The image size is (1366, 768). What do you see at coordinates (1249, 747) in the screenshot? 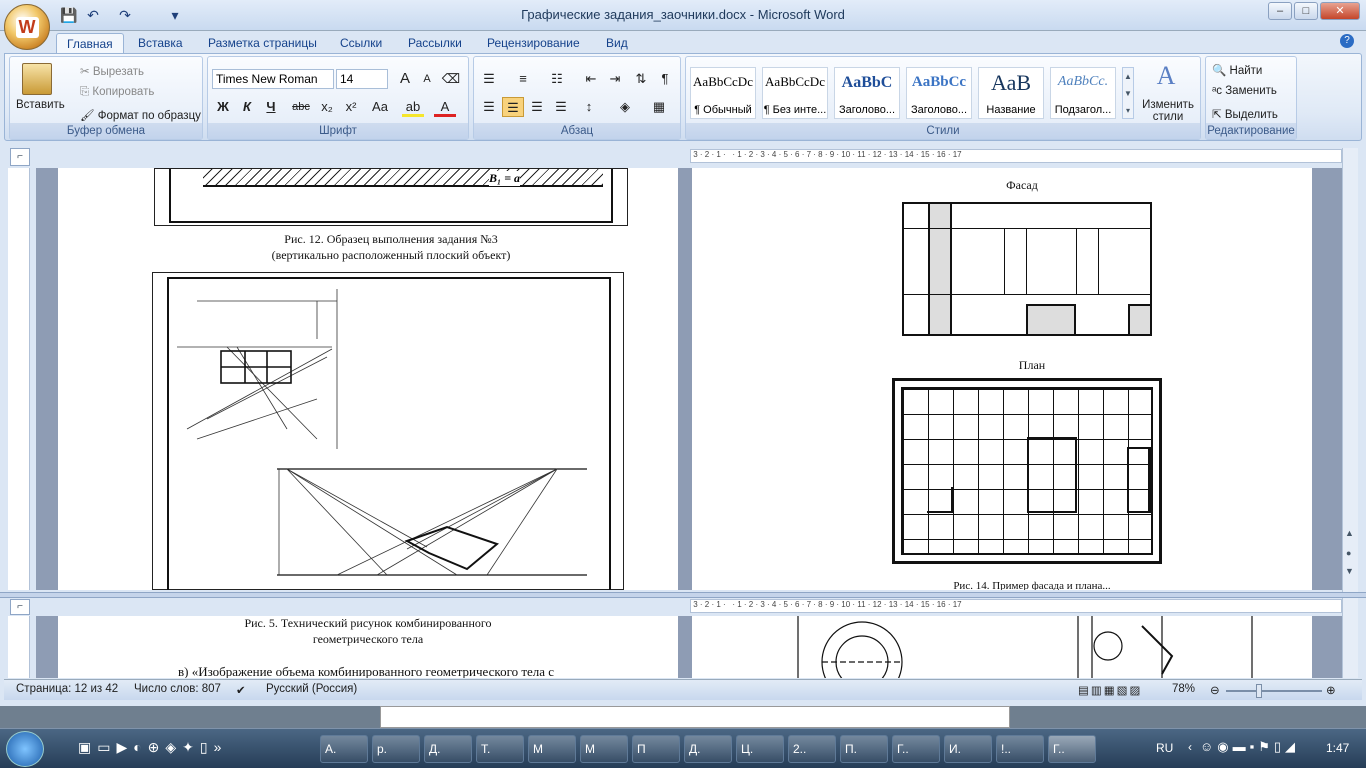
I see `tray-icons: ☺◉▬▪⚑▯◢` at bounding box center [1249, 747].